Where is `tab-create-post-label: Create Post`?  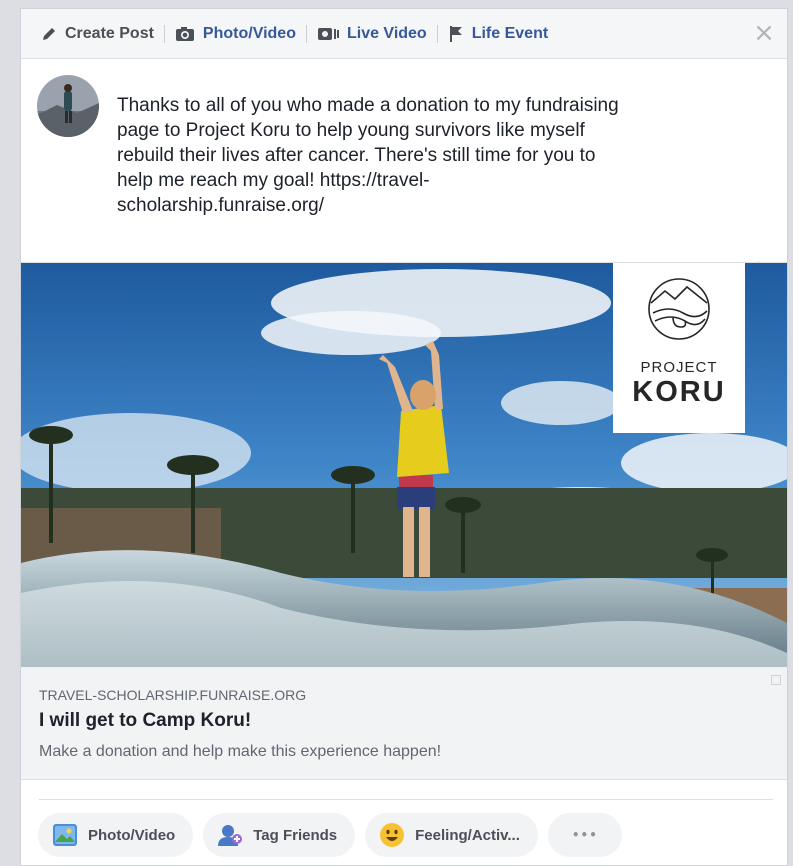
tab-create-post-label: Create Post is located at coordinates (109, 33).